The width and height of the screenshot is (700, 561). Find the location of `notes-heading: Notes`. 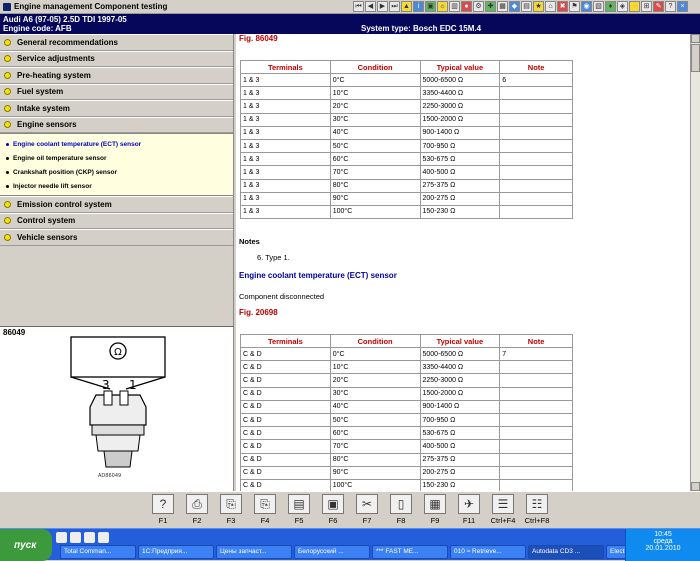

notes-heading: Notes is located at coordinates (249, 241).